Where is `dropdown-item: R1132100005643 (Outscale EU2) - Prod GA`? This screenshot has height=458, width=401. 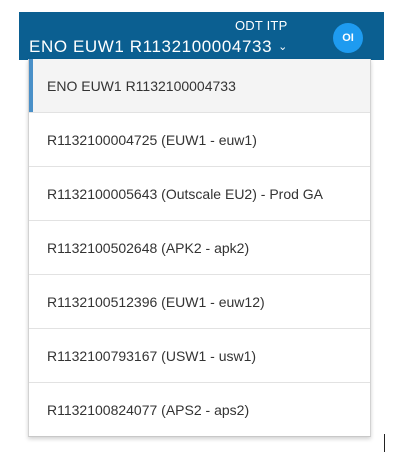 dropdown-item: R1132100005643 (Outscale EU2) - Prod GA is located at coordinates (199, 194).